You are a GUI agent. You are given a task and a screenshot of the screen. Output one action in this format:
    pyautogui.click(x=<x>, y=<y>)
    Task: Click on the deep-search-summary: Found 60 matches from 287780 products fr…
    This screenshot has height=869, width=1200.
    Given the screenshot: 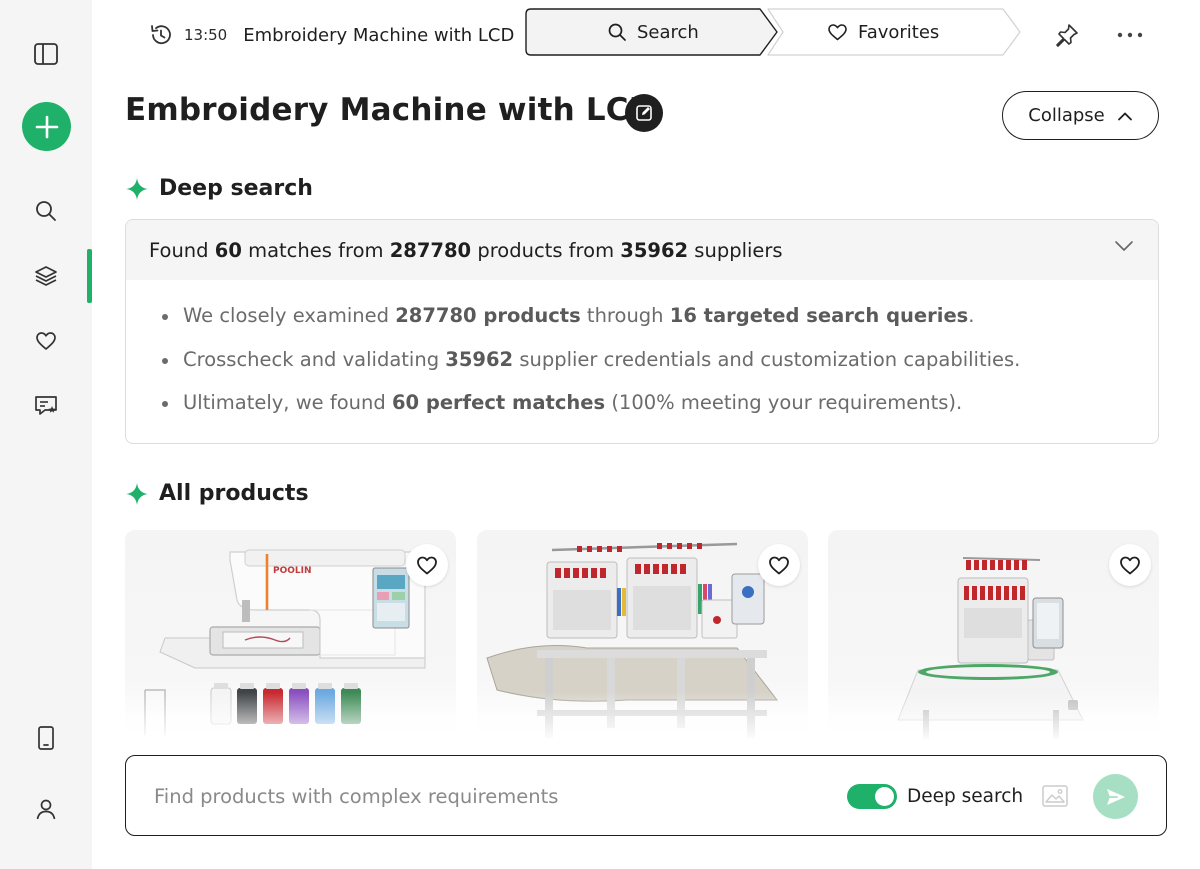 What is the action you would take?
    pyautogui.click(x=642, y=250)
    